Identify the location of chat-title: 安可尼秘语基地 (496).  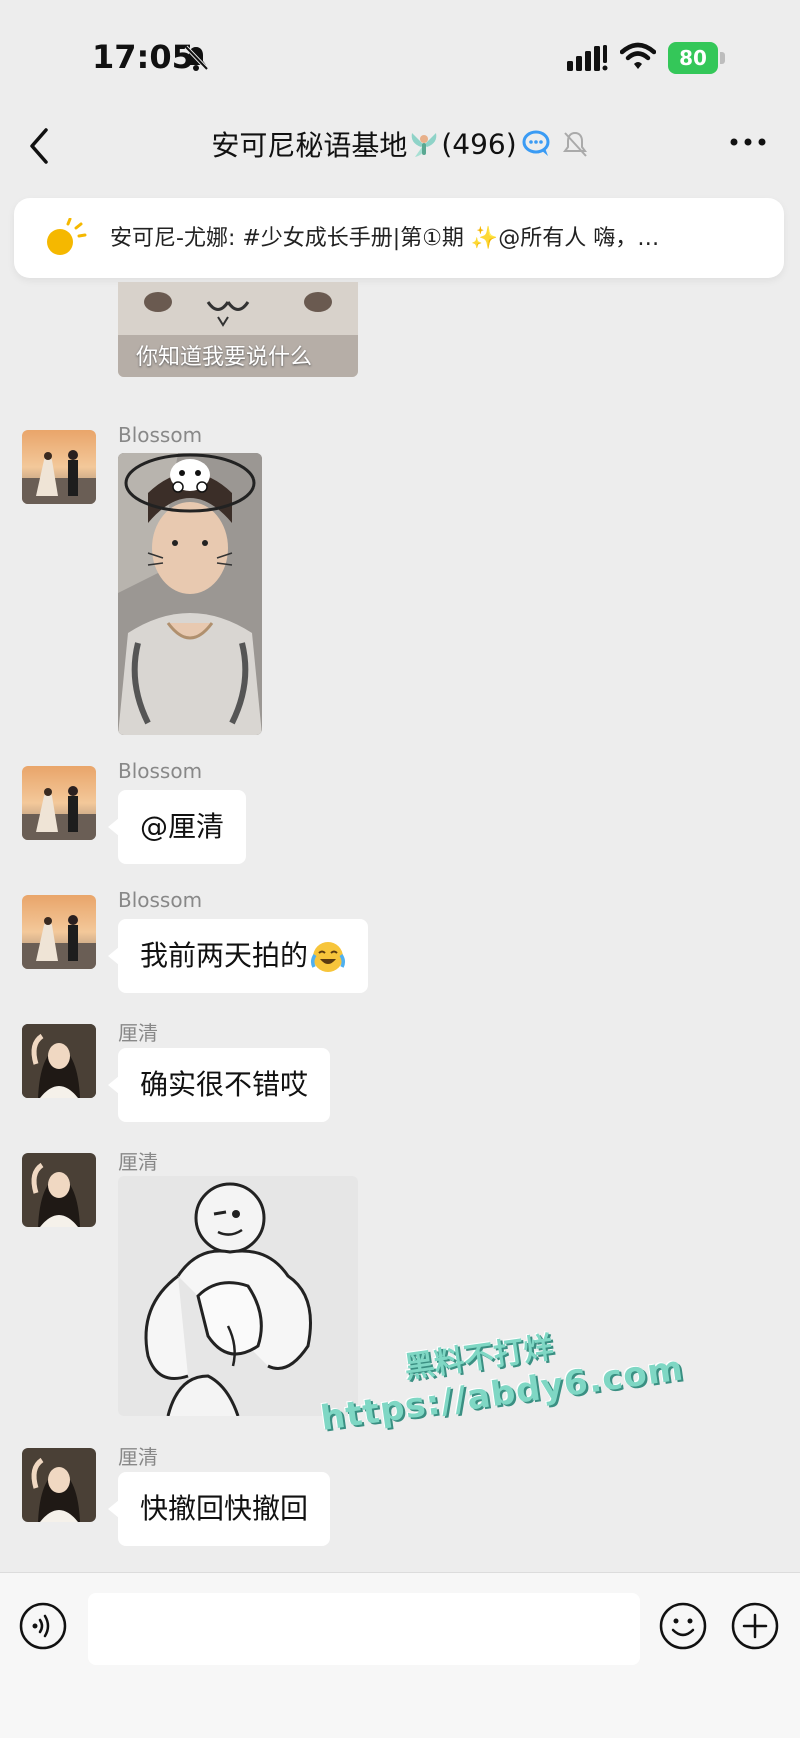
(400, 144).